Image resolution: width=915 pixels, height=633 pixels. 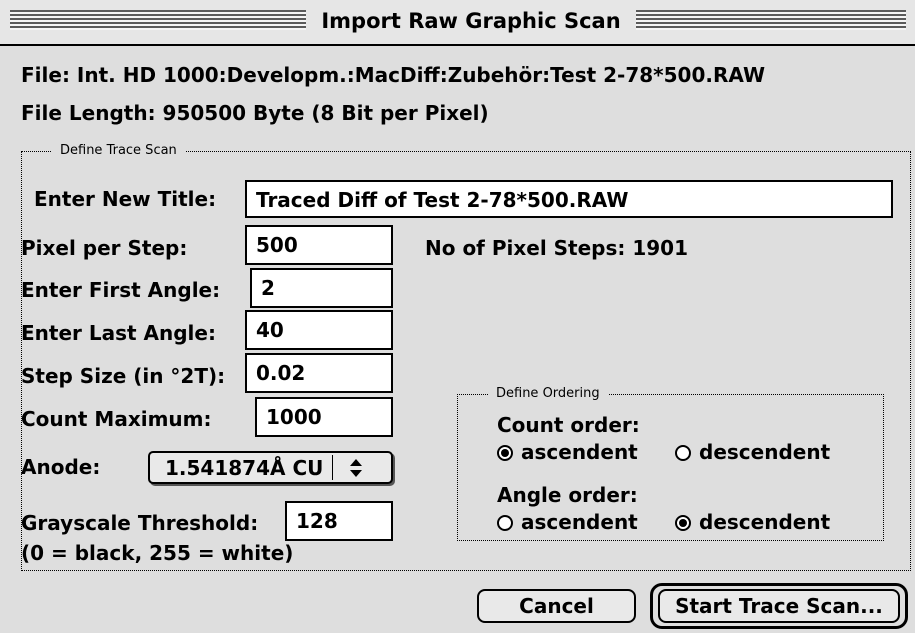 What do you see at coordinates (567, 495) in the screenshot?
I see `angle-order-label: Angle order:` at bounding box center [567, 495].